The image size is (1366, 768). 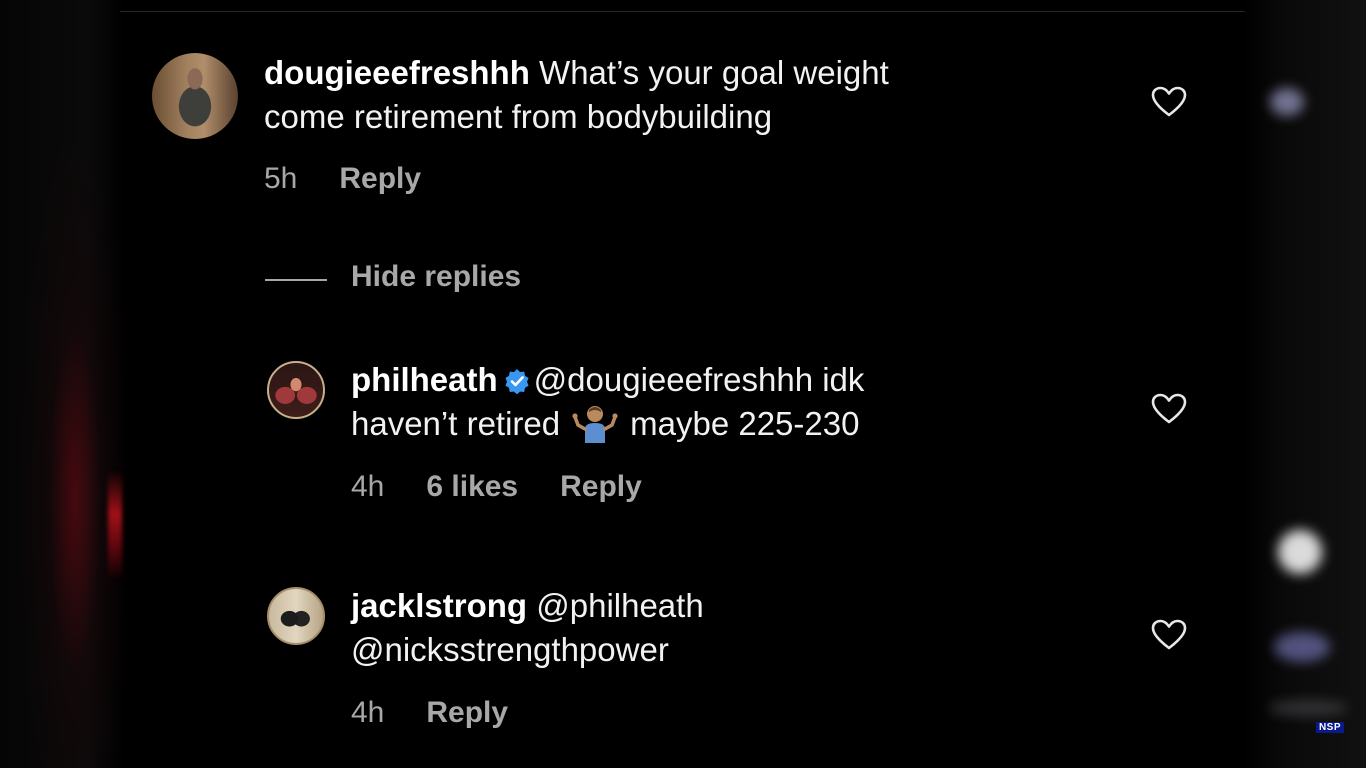 I want to click on person-shrugging-emoji-icon, so click(x=595, y=424).